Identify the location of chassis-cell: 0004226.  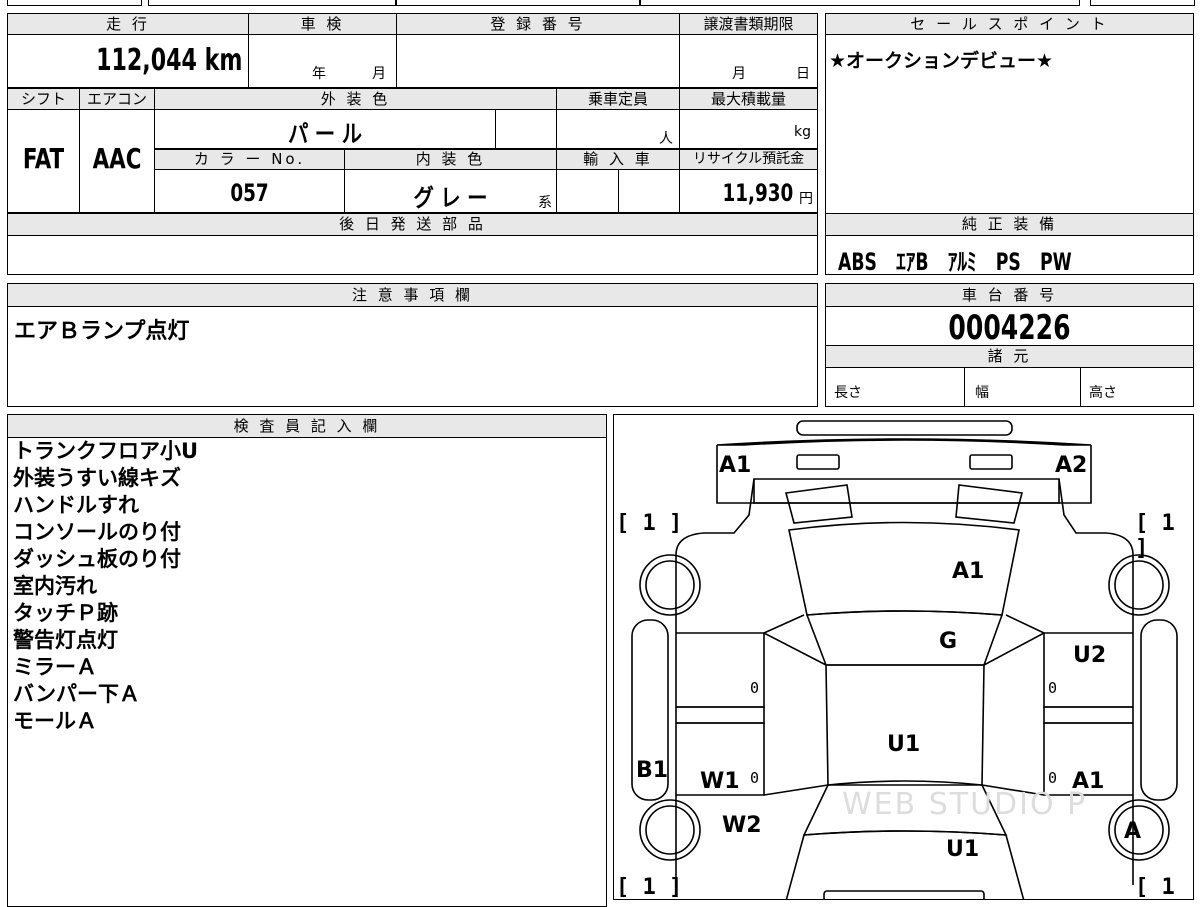
(1009, 327).